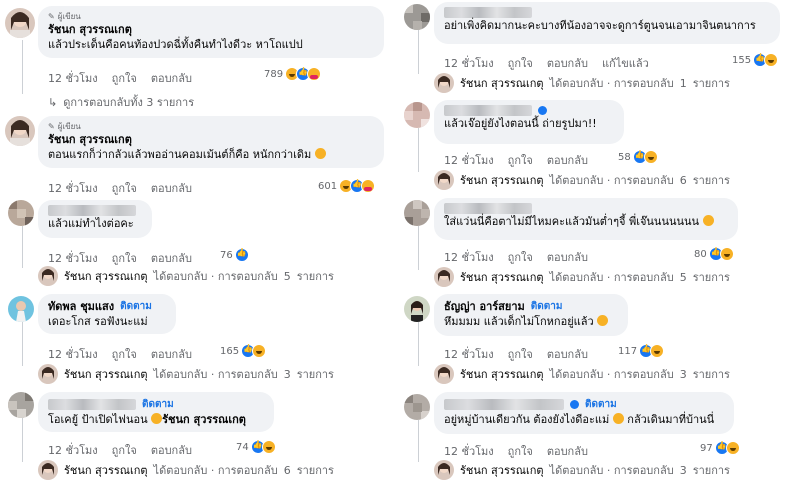 The height and width of the screenshot is (484, 807). What do you see at coordinates (121, 102) in the screenshot?
I see `view-replies-link: ↳ ดูการตอบกลับทั้ง 3 รายการ` at bounding box center [121, 102].